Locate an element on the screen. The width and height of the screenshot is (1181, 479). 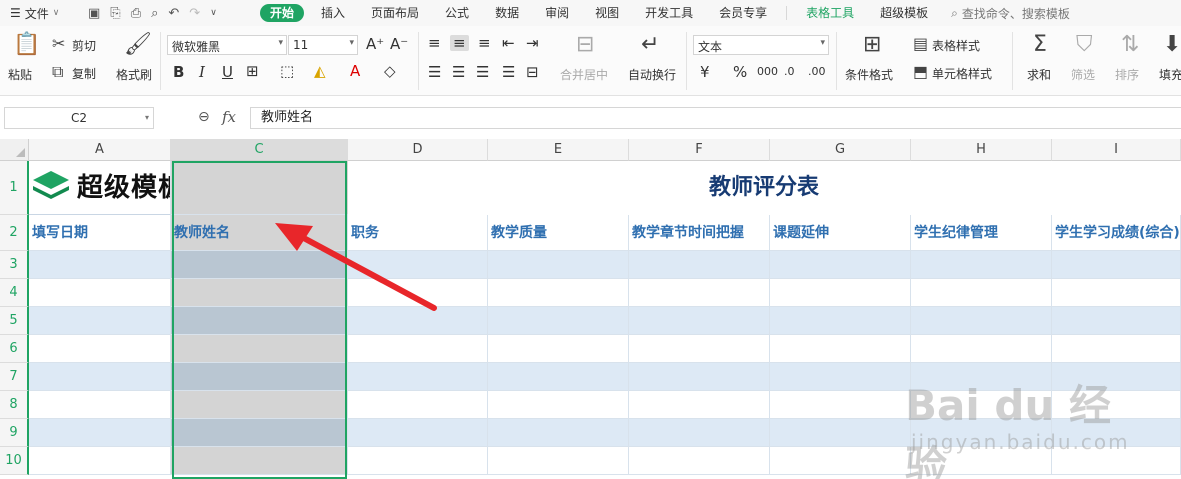
fill-icon: ⬇ is located at coordinates (1172, 45).